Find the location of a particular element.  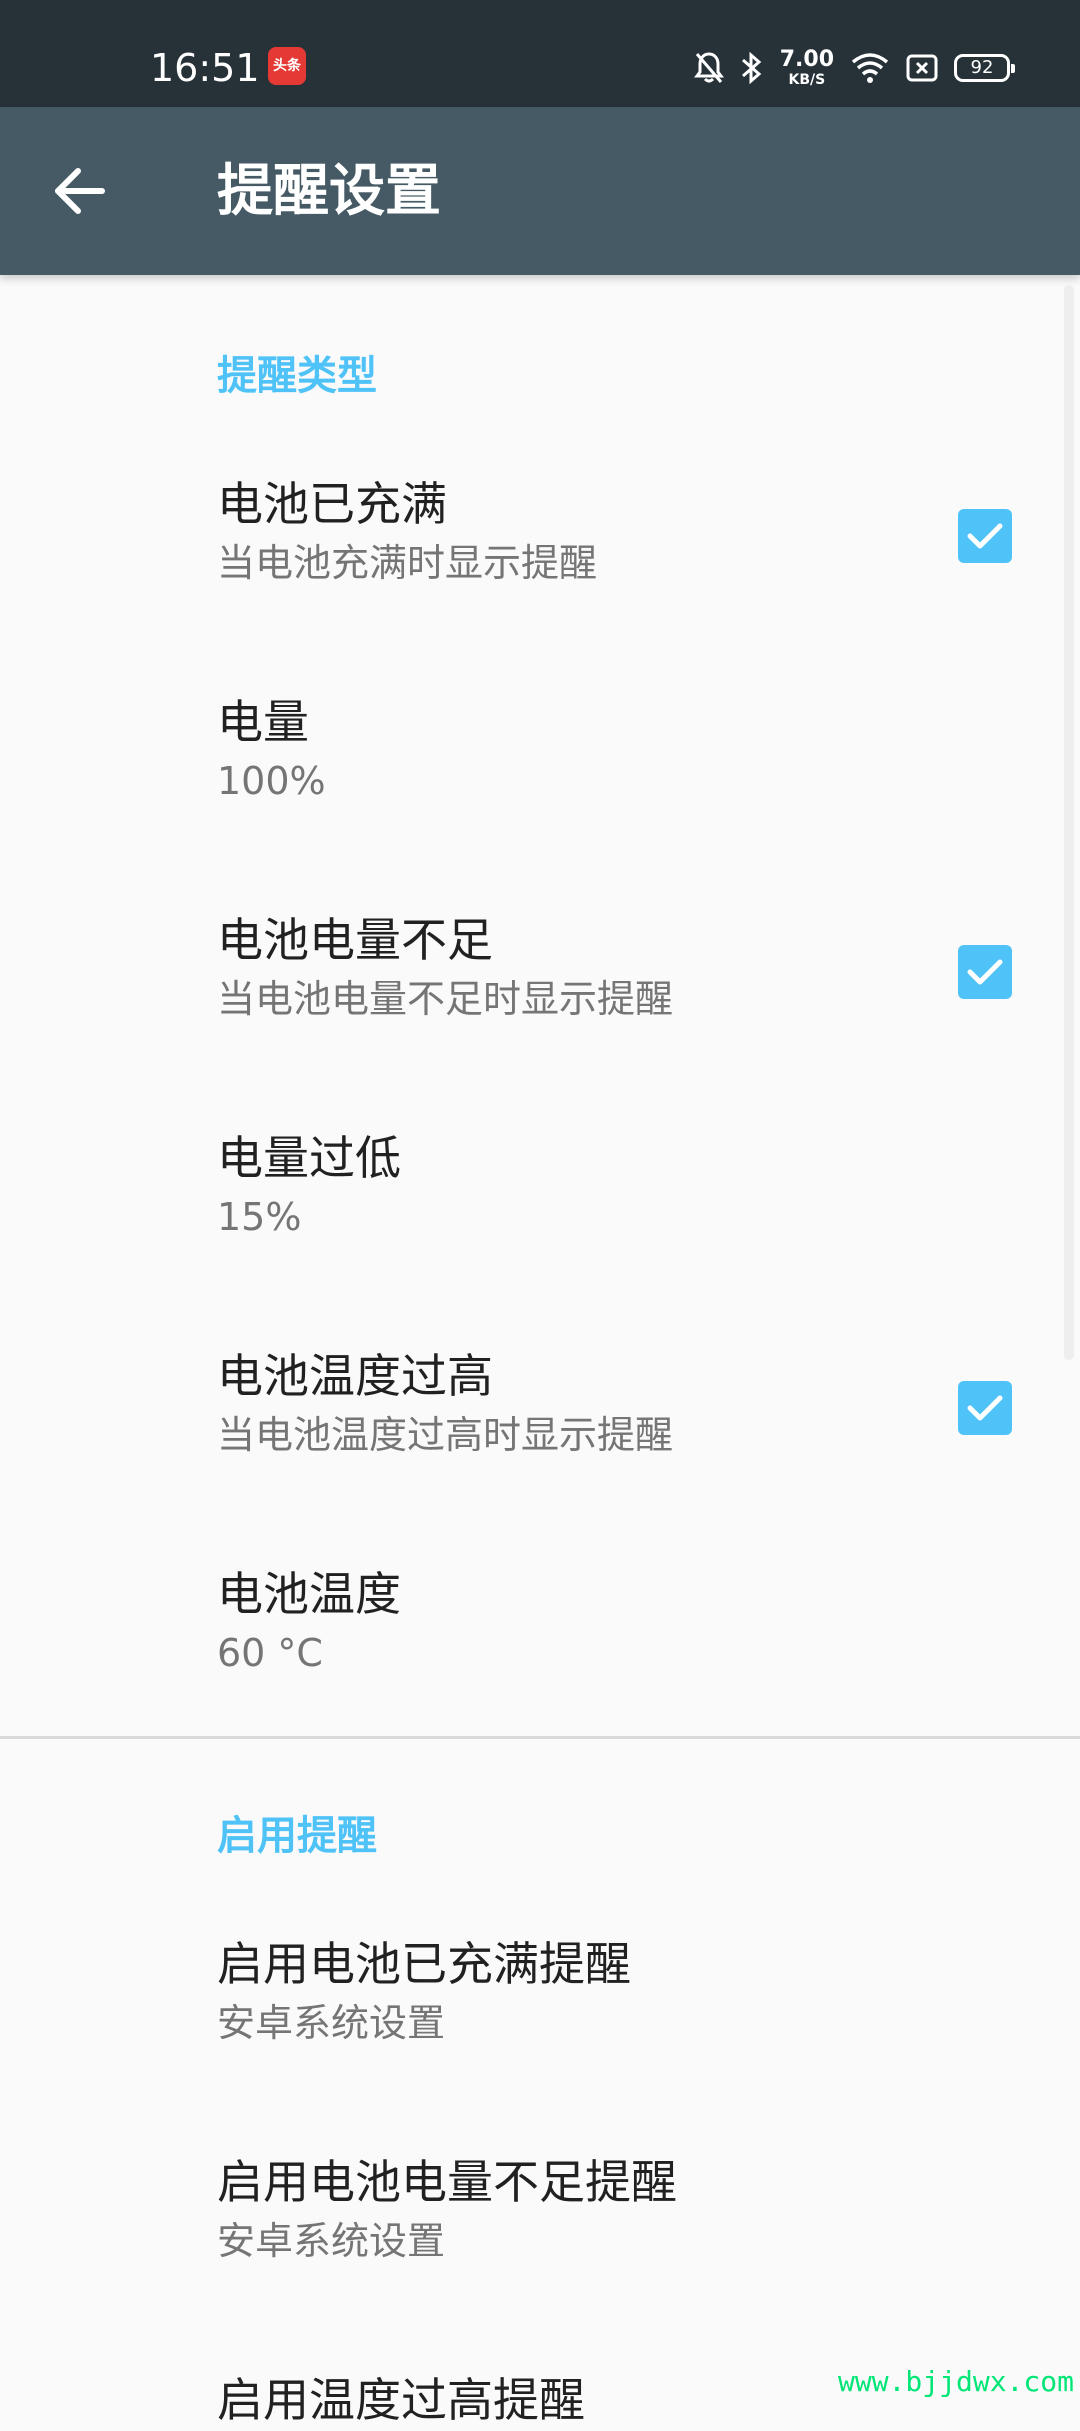

toutiao-app-icon: 头条 is located at coordinates (287, 66).